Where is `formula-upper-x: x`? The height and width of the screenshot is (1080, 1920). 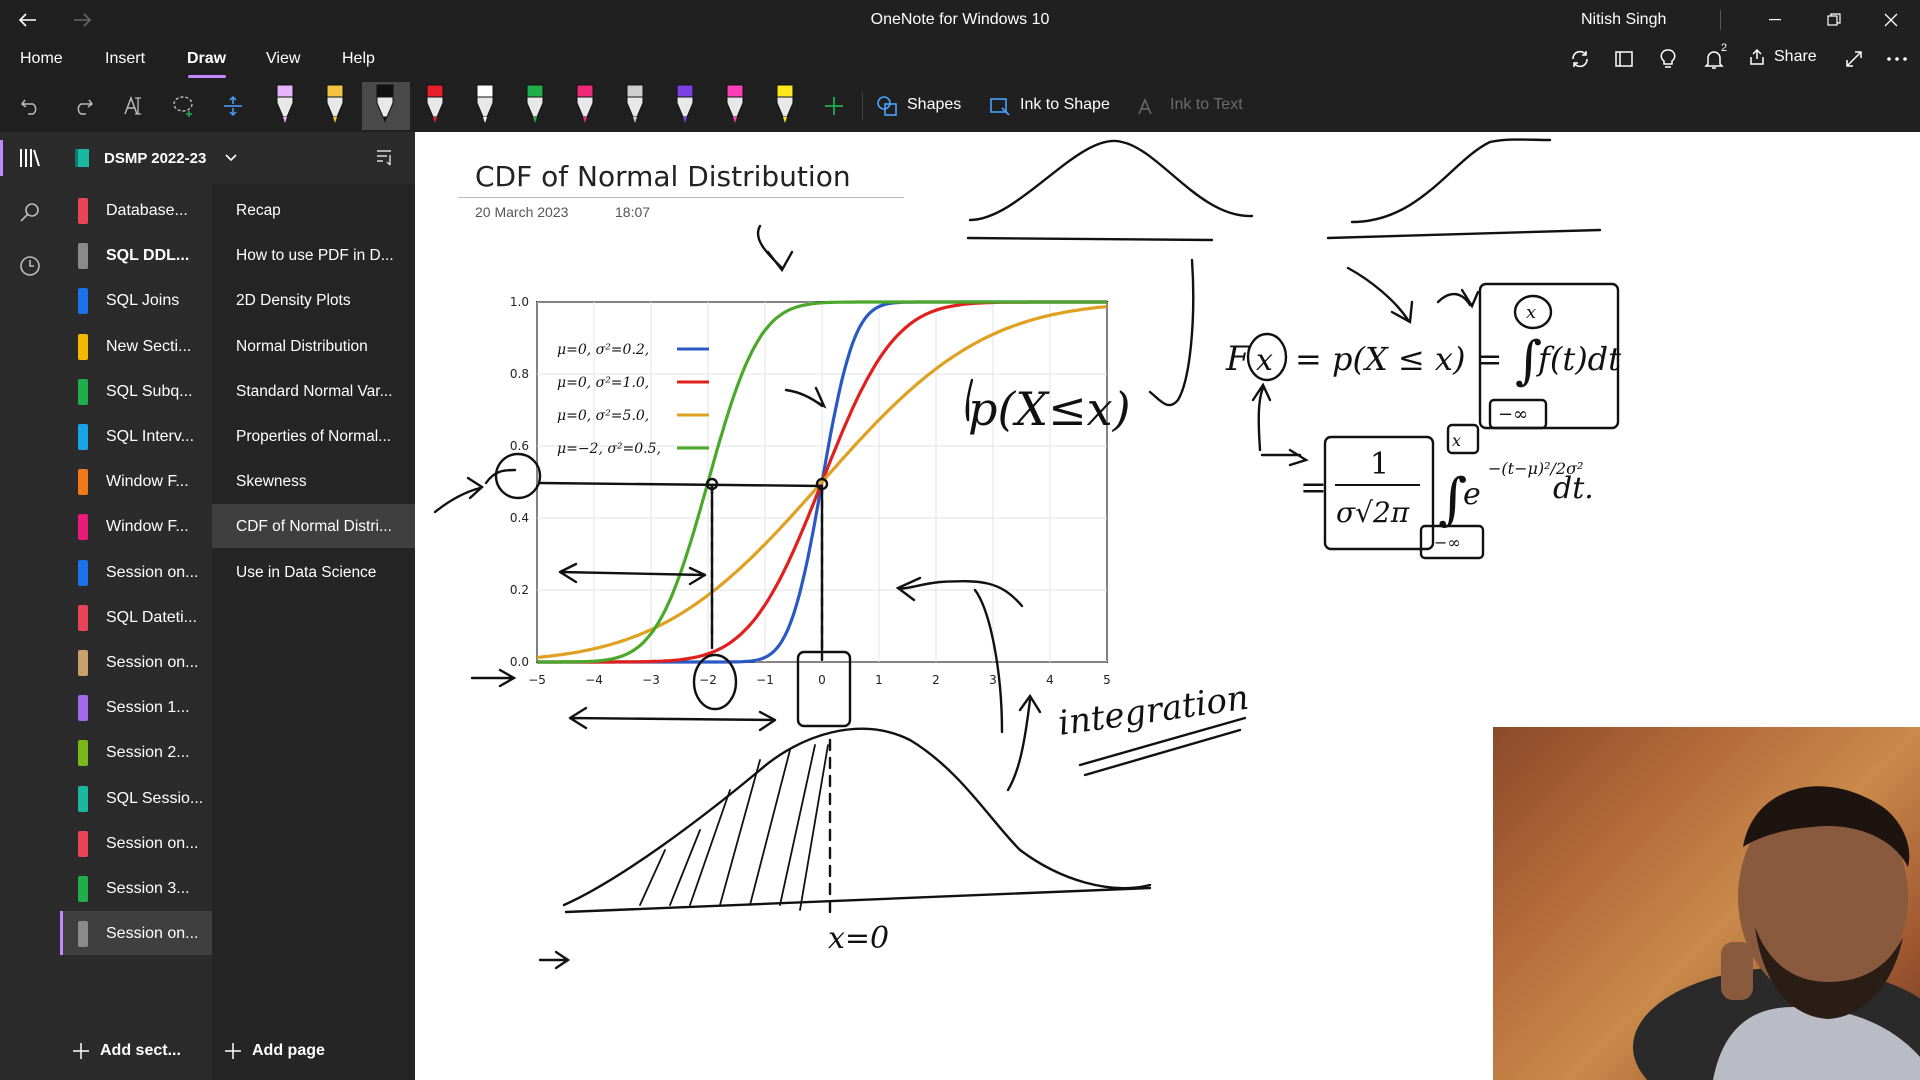
formula-upper-x: x is located at coordinates (1531, 312).